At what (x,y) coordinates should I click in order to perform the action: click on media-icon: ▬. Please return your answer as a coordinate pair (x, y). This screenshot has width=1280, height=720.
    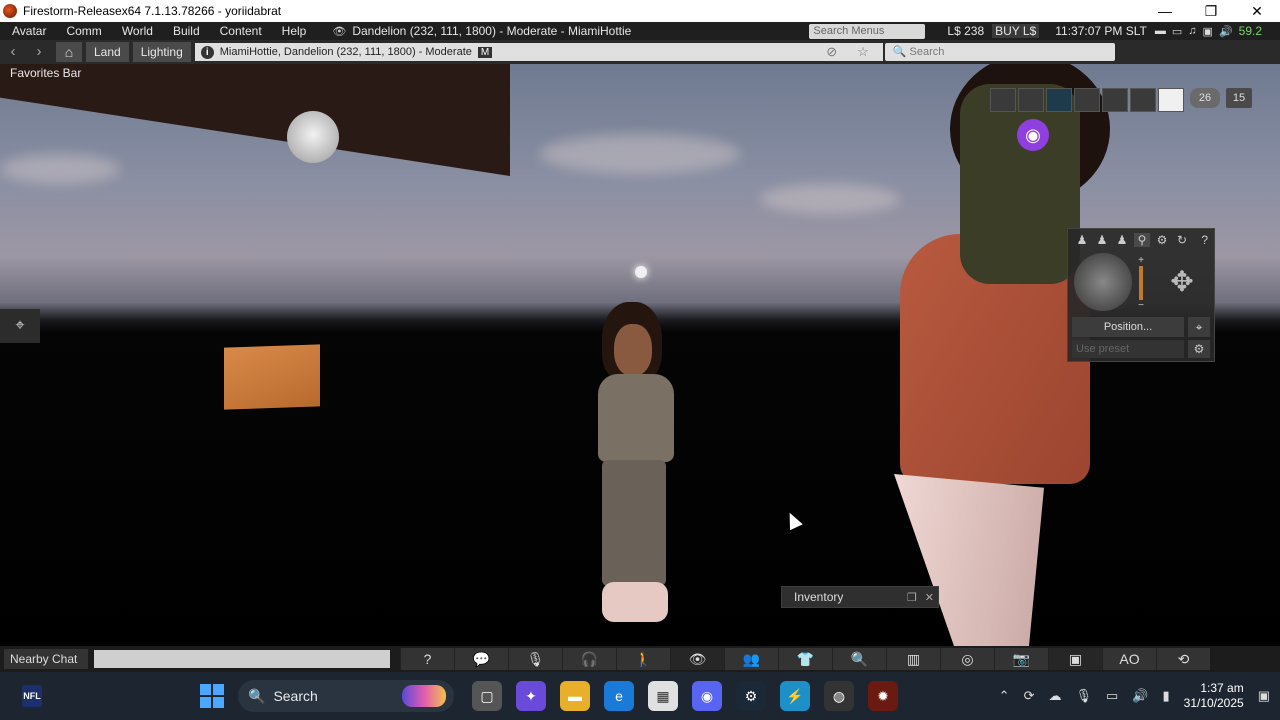
    Looking at the image, I should click on (1160, 31).